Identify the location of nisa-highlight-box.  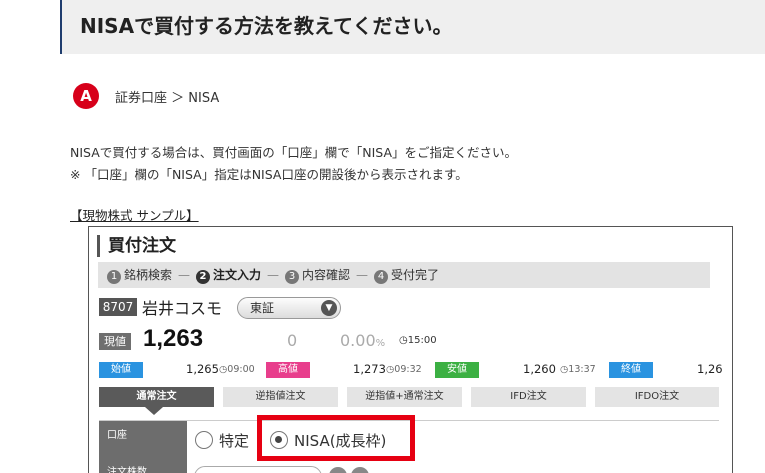
(336, 438).